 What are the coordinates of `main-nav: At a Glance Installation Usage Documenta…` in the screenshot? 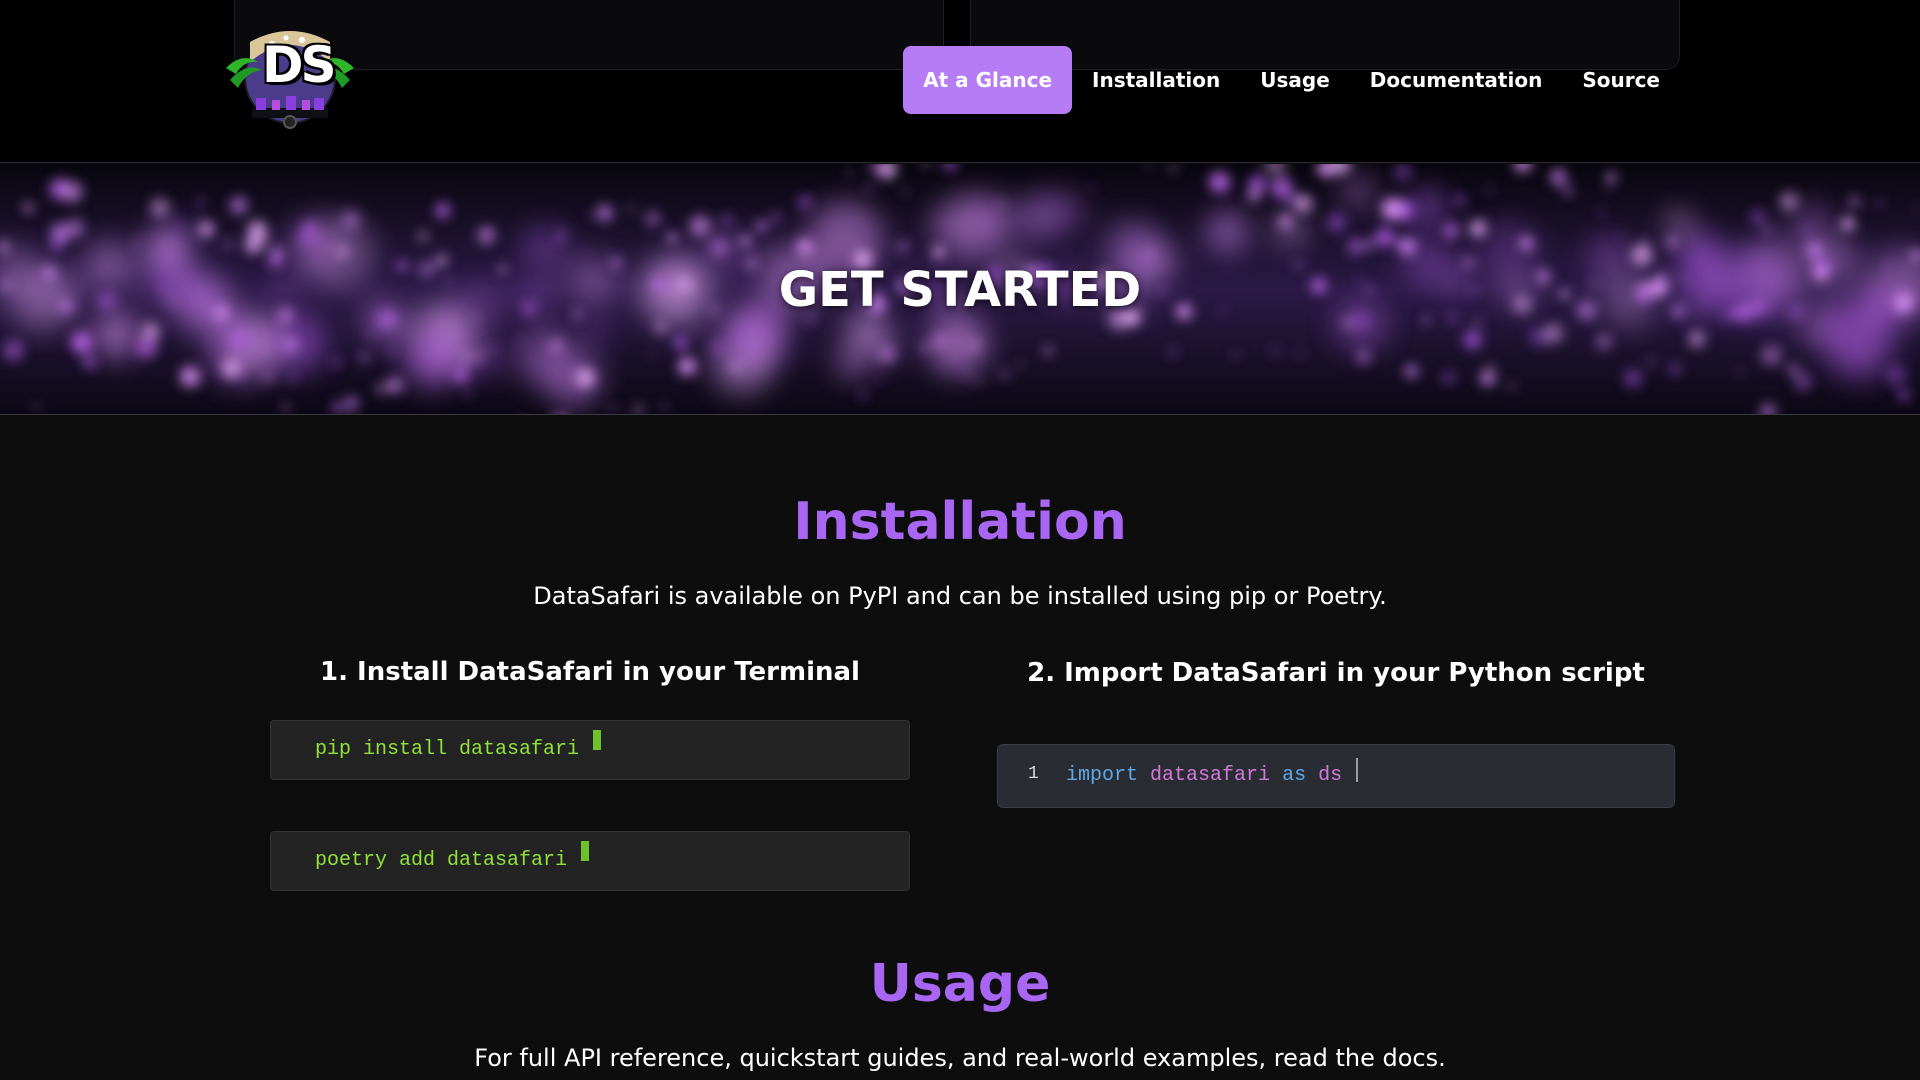 It's located at (1291, 80).